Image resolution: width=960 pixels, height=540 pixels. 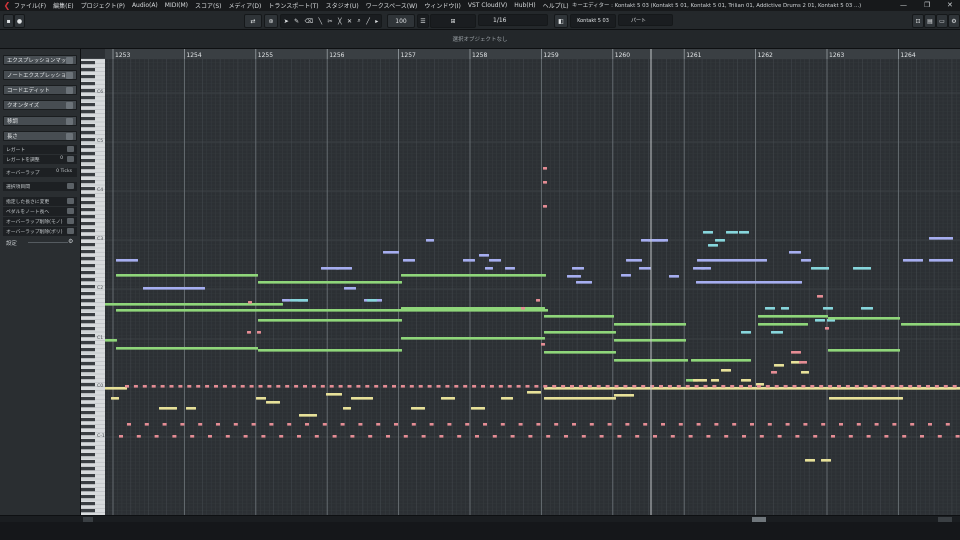 I want to click on section-transpose: 移調, so click(x=40, y=121).